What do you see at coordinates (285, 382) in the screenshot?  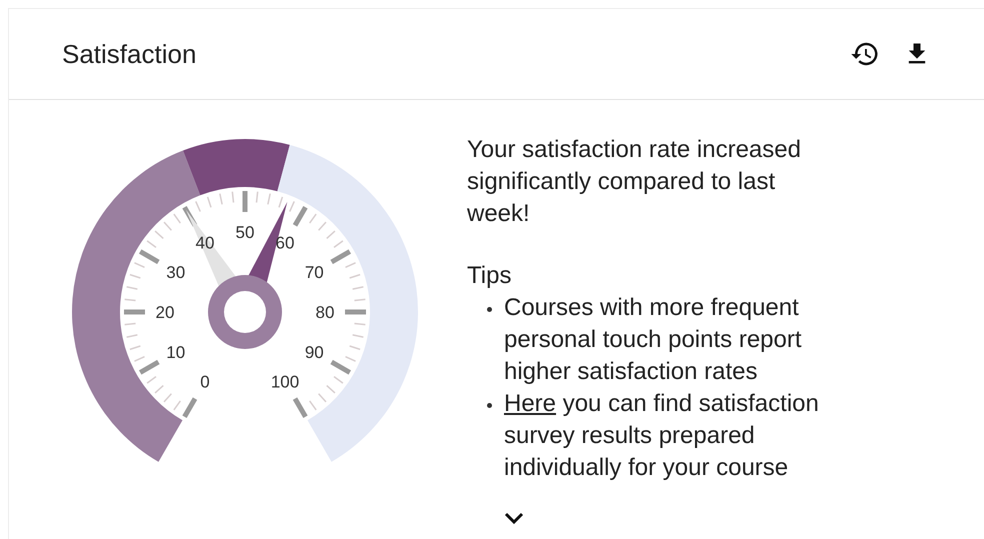 I see `gauge-label: 100` at bounding box center [285, 382].